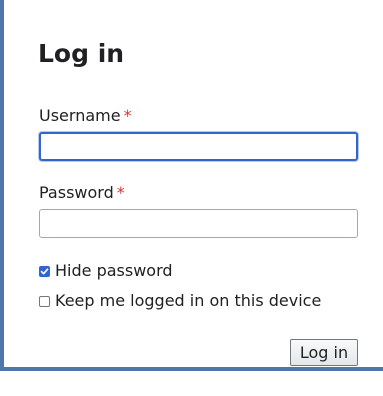 The image size is (383, 396). I want to click on password-required-marker: *, so click(120, 192).